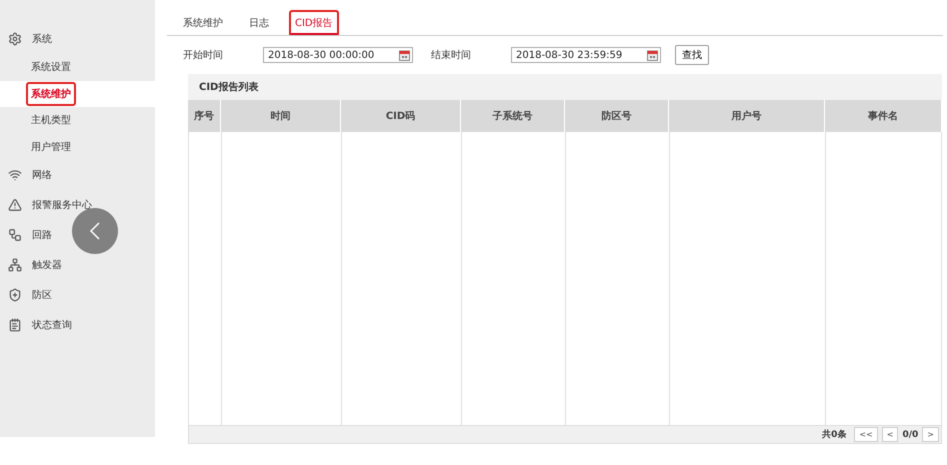  I want to click on sidebar-item: 状态查询, so click(52, 325).